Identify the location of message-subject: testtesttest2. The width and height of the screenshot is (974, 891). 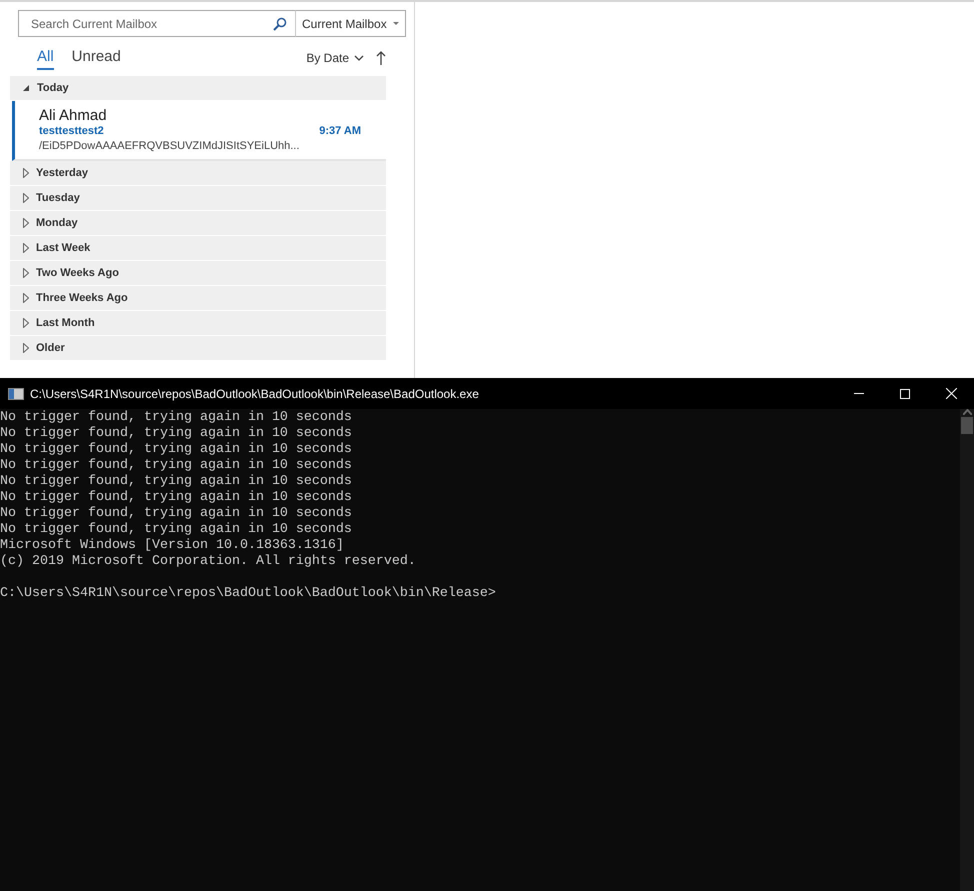
(72, 131).